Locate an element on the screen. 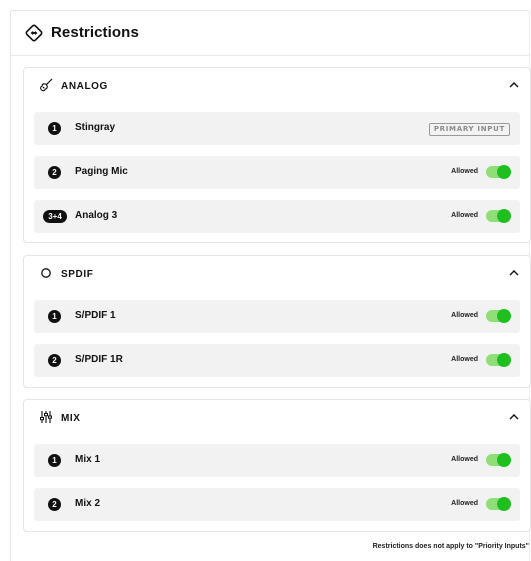 The width and height of the screenshot is (531, 561). primary-input-tag: PRIMARY INPUT is located at coordinates (469, 129).